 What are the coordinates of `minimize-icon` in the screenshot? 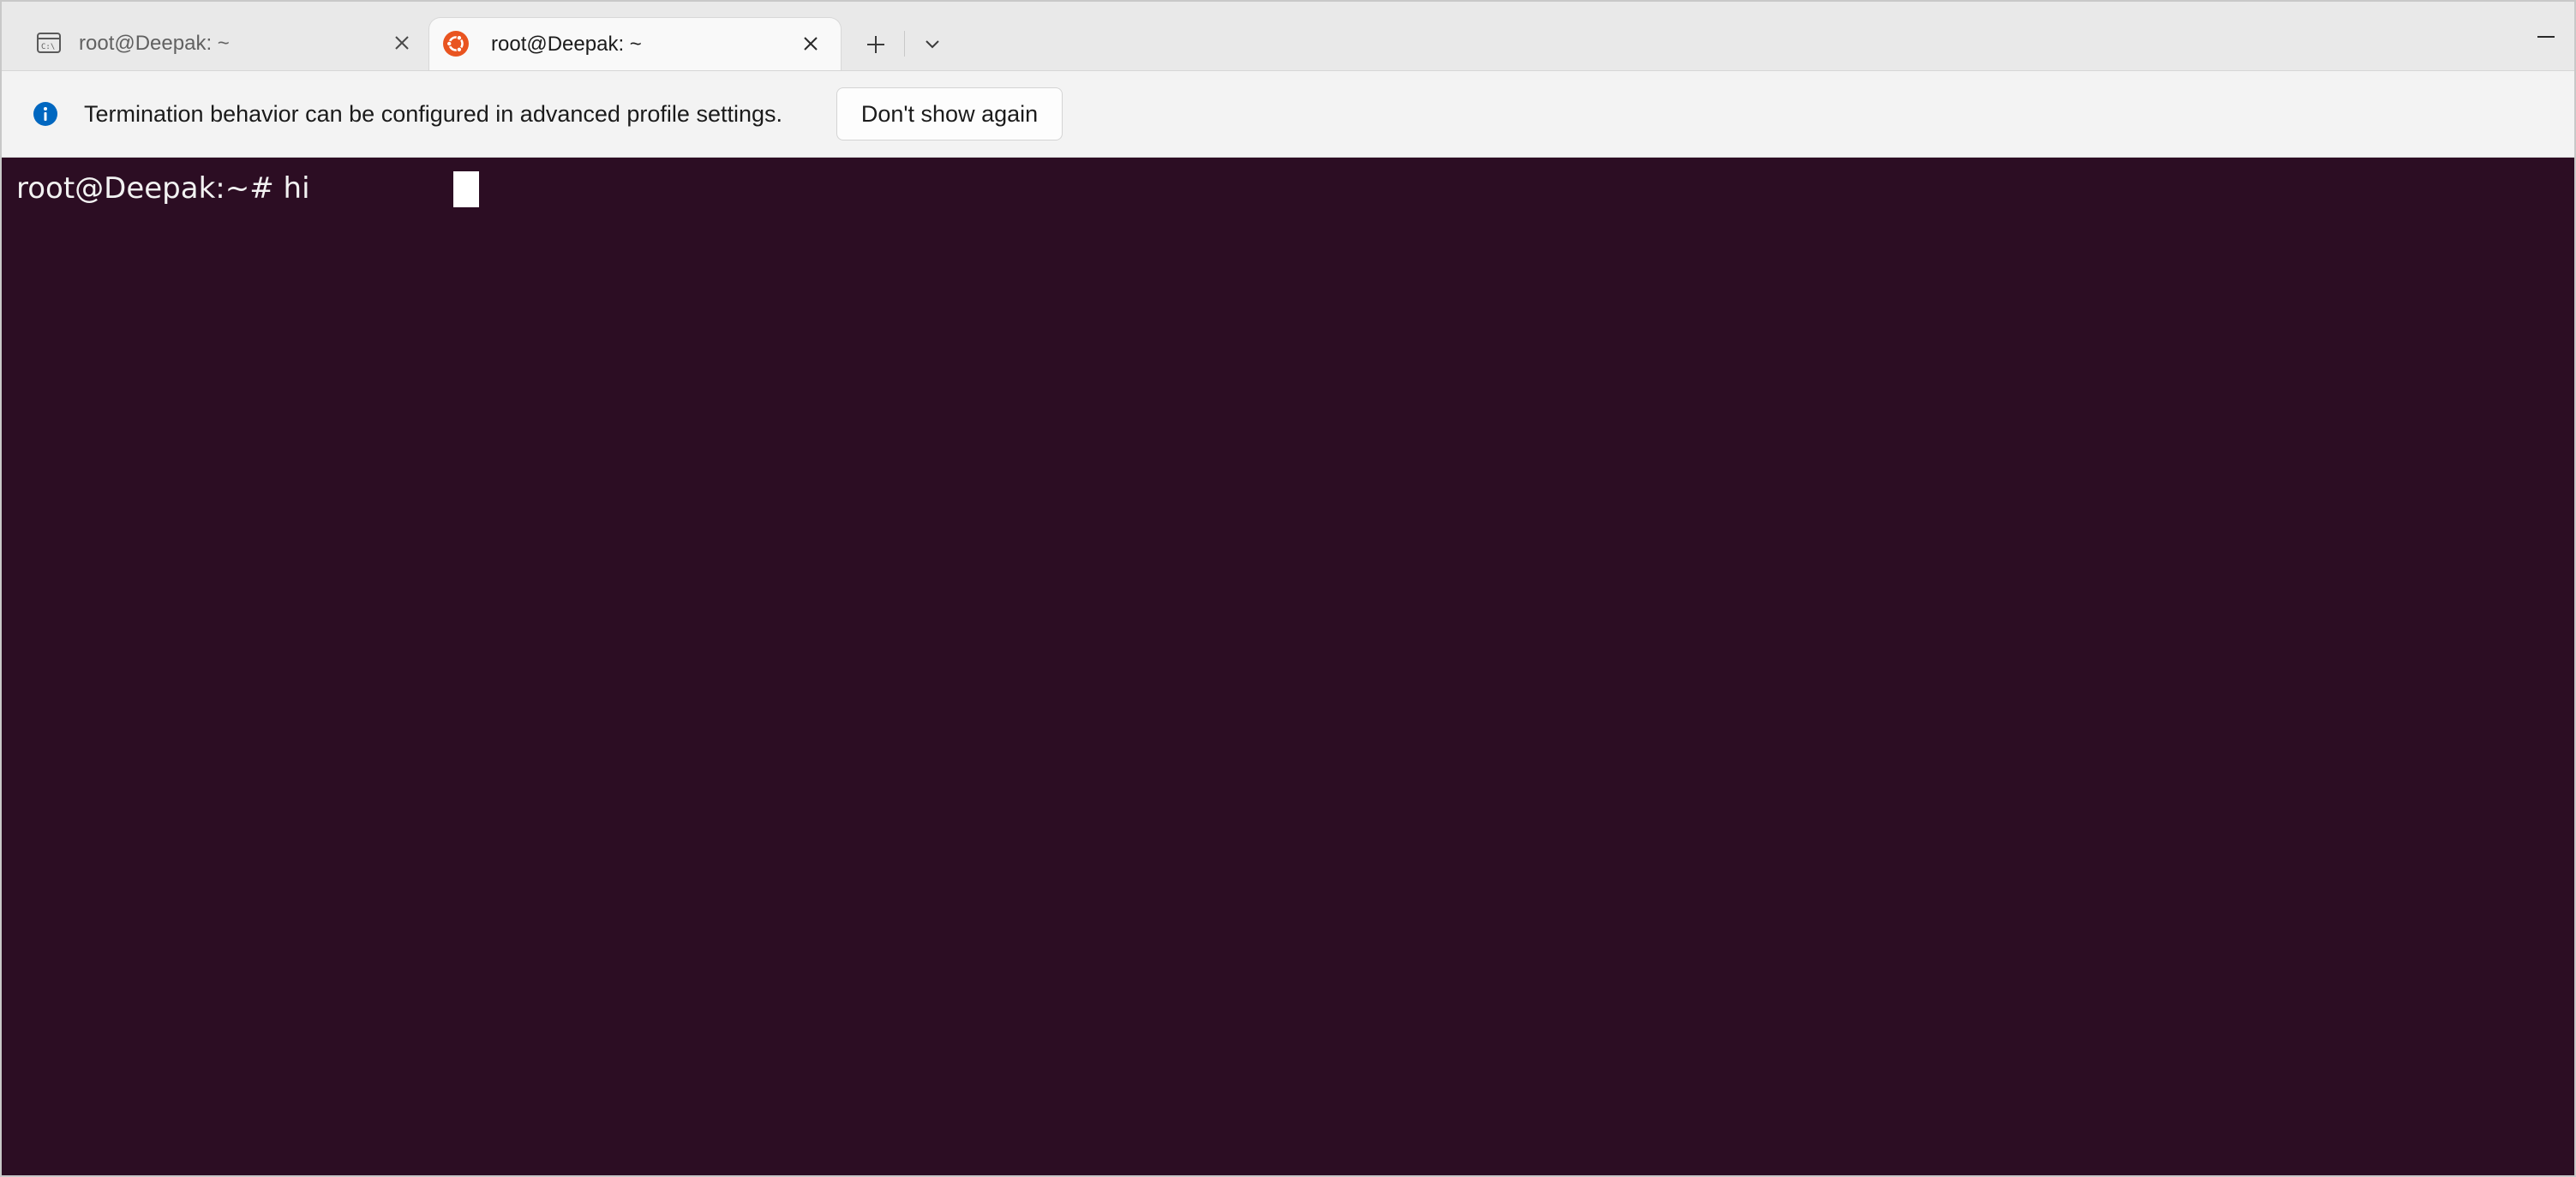 It's located at (2546, 37).